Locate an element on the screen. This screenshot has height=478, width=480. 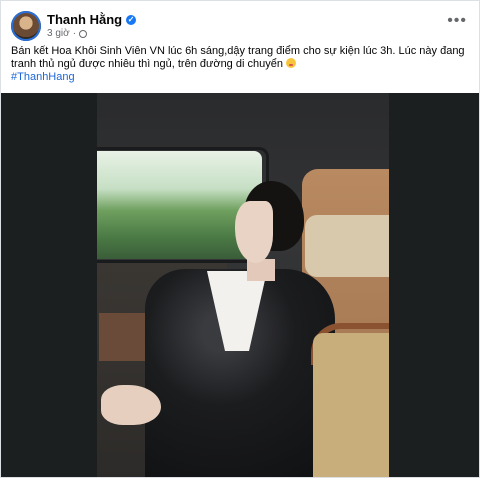
seat-headrest is located at coordinates (347, 246).